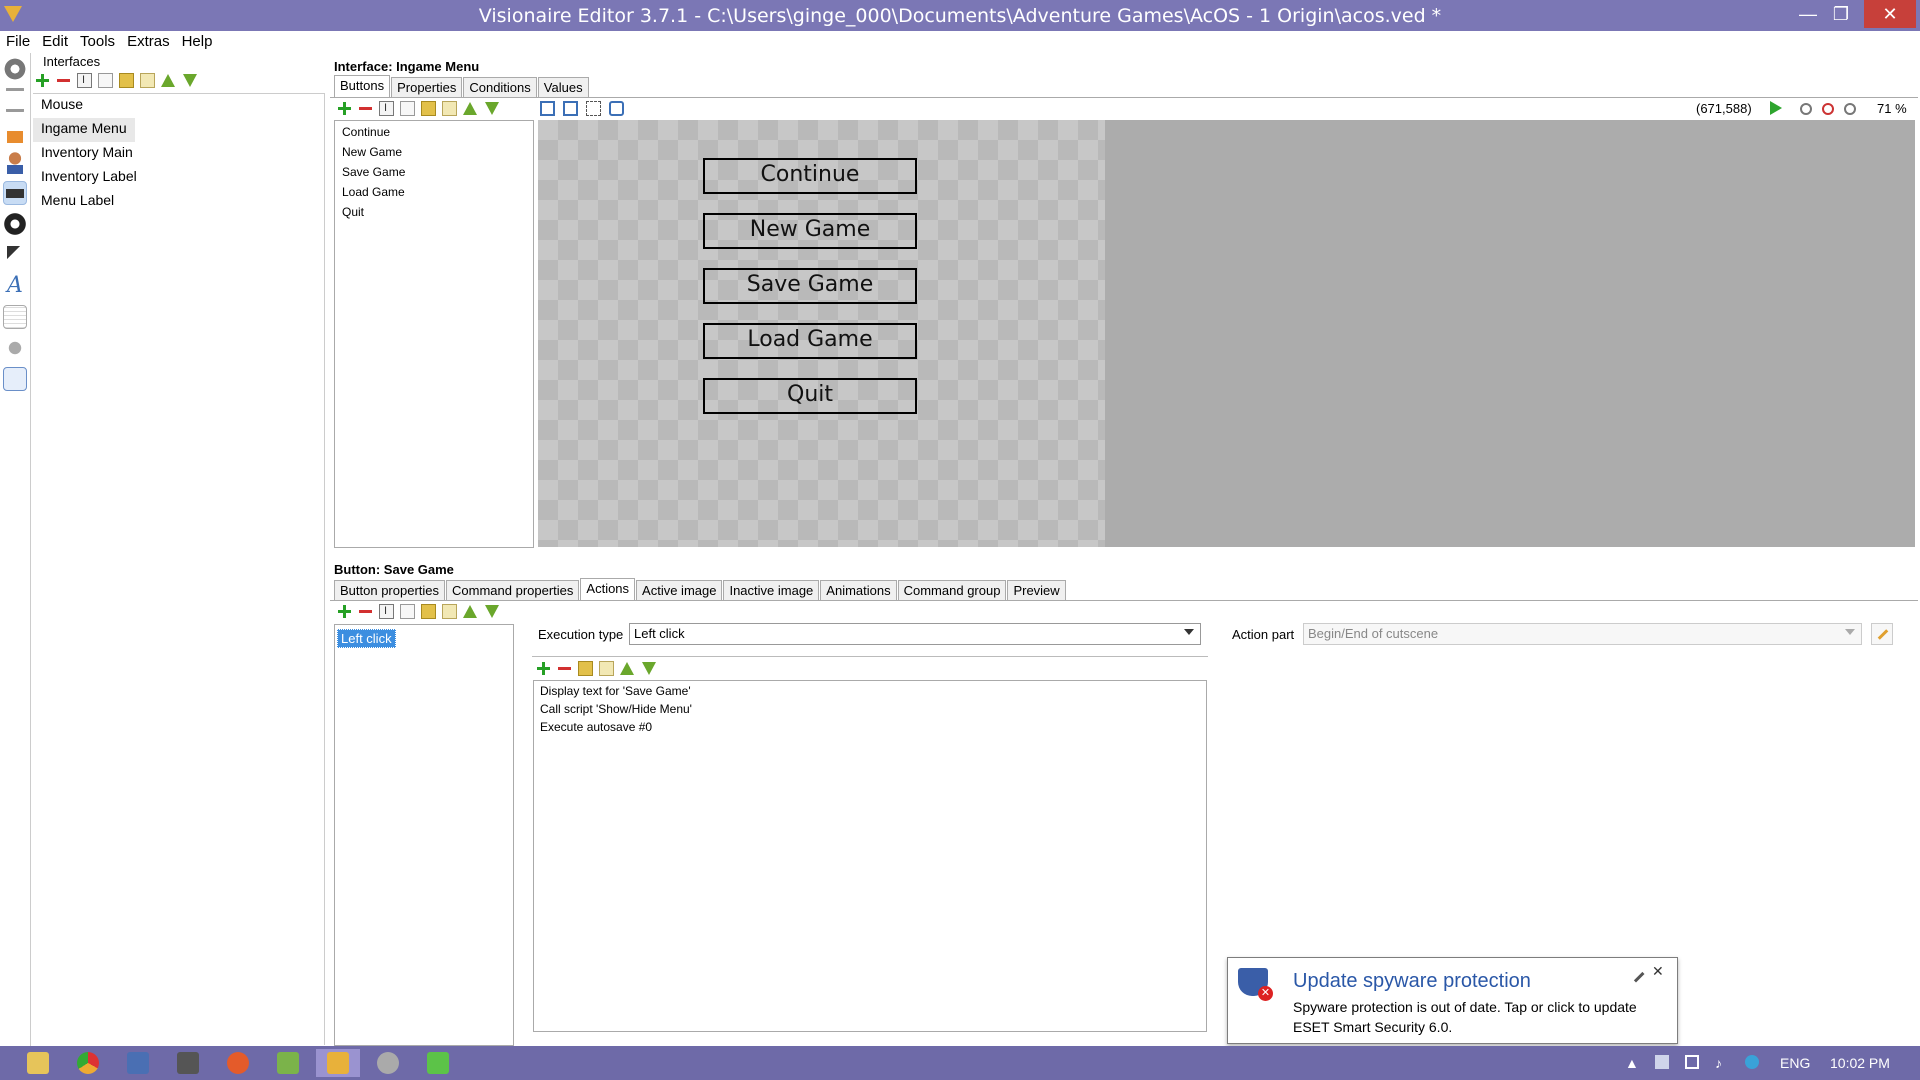 The width and height of the screenshot is (1920, 1080). What do you see at coordinates (1692, 1062) in the screenshot?
I see `network-icon` at bounding box center [1692, 1062].